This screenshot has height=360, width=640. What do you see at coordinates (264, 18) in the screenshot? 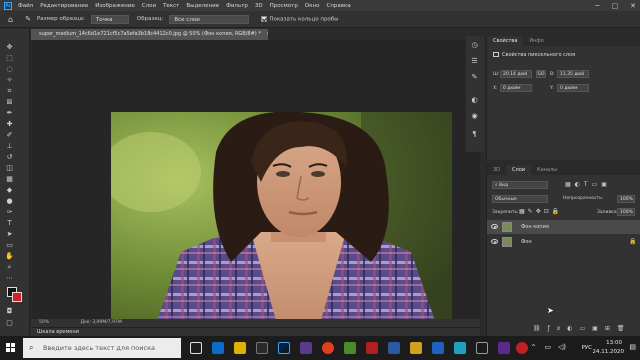
I see `show-ring-checkbox` at bounding box center [264, 18].